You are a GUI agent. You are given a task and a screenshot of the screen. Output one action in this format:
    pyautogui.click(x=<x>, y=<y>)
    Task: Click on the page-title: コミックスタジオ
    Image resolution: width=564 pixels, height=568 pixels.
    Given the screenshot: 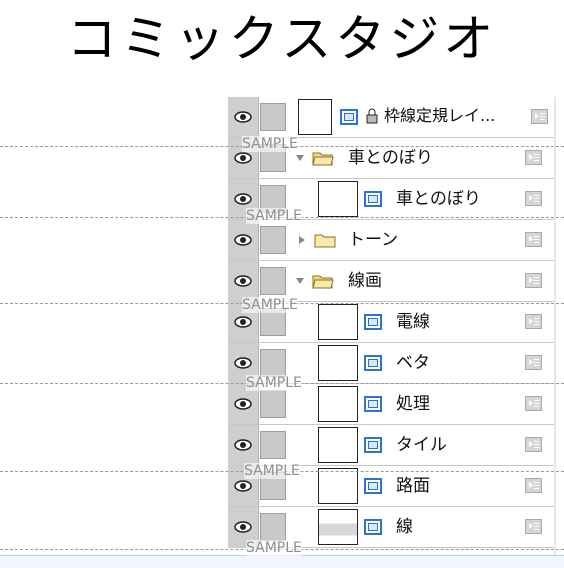 What is the action you would take?
    pyautogui.click(x=282, y=39)
    